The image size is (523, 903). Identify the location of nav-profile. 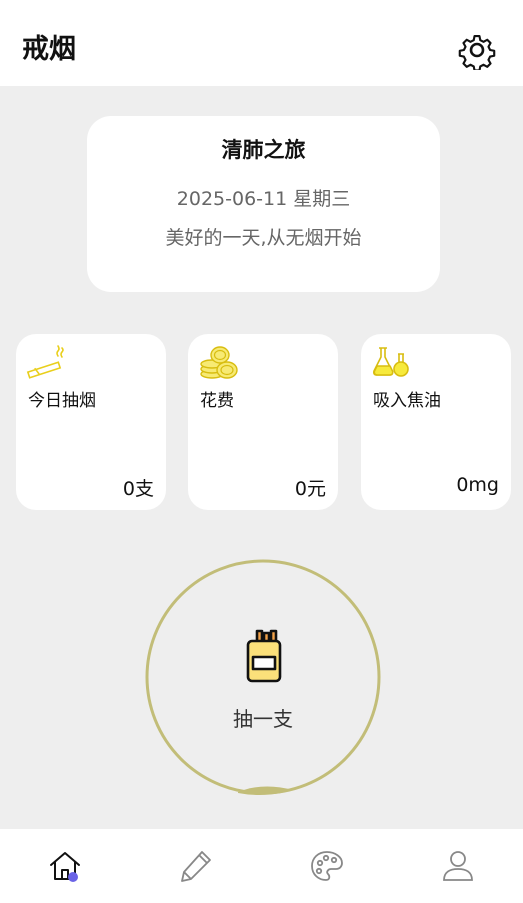
(458, 866).